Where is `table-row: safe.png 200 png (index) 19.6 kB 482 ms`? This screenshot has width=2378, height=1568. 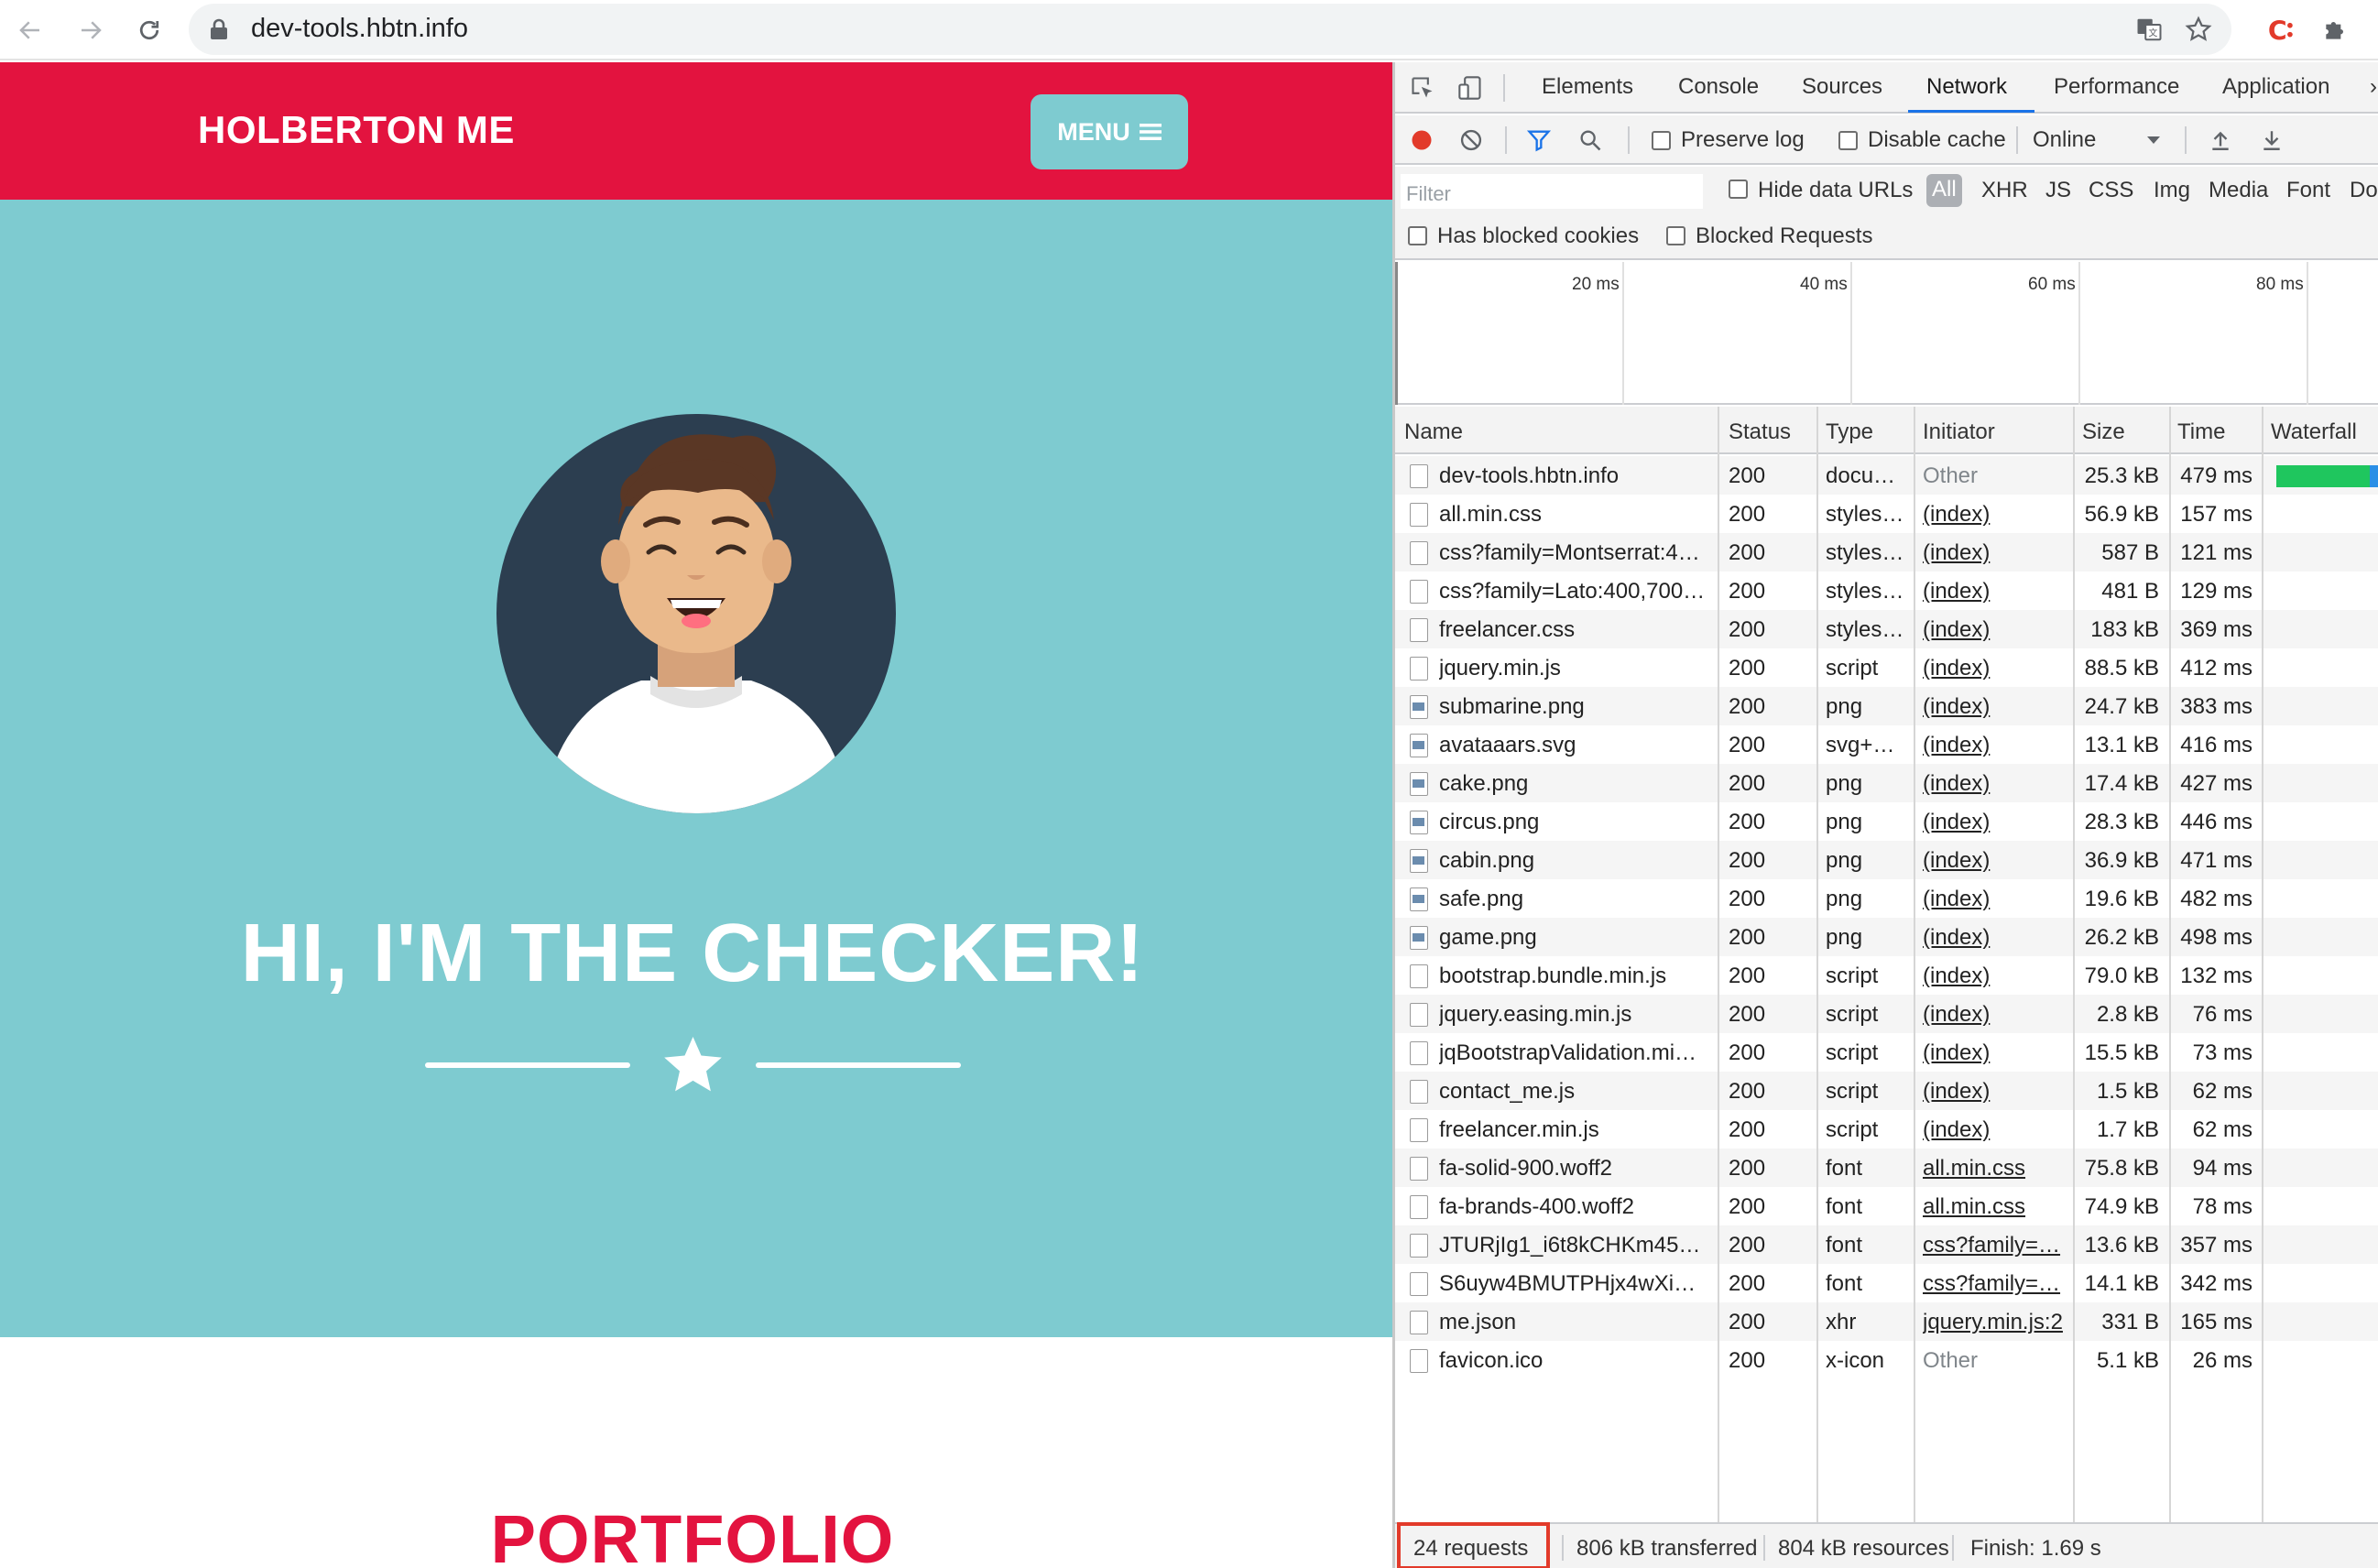 table-row: safe.png 200 png (index) 19.6 kB 482 ms is located at coordinates (1886, 898).